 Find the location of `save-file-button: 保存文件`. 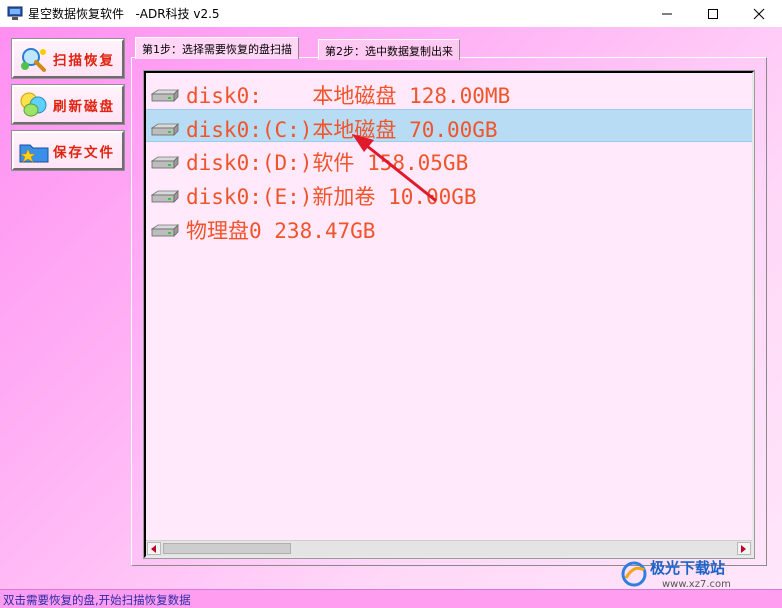

save-file-button: 保存文件 is located at coordinates (68, 150).